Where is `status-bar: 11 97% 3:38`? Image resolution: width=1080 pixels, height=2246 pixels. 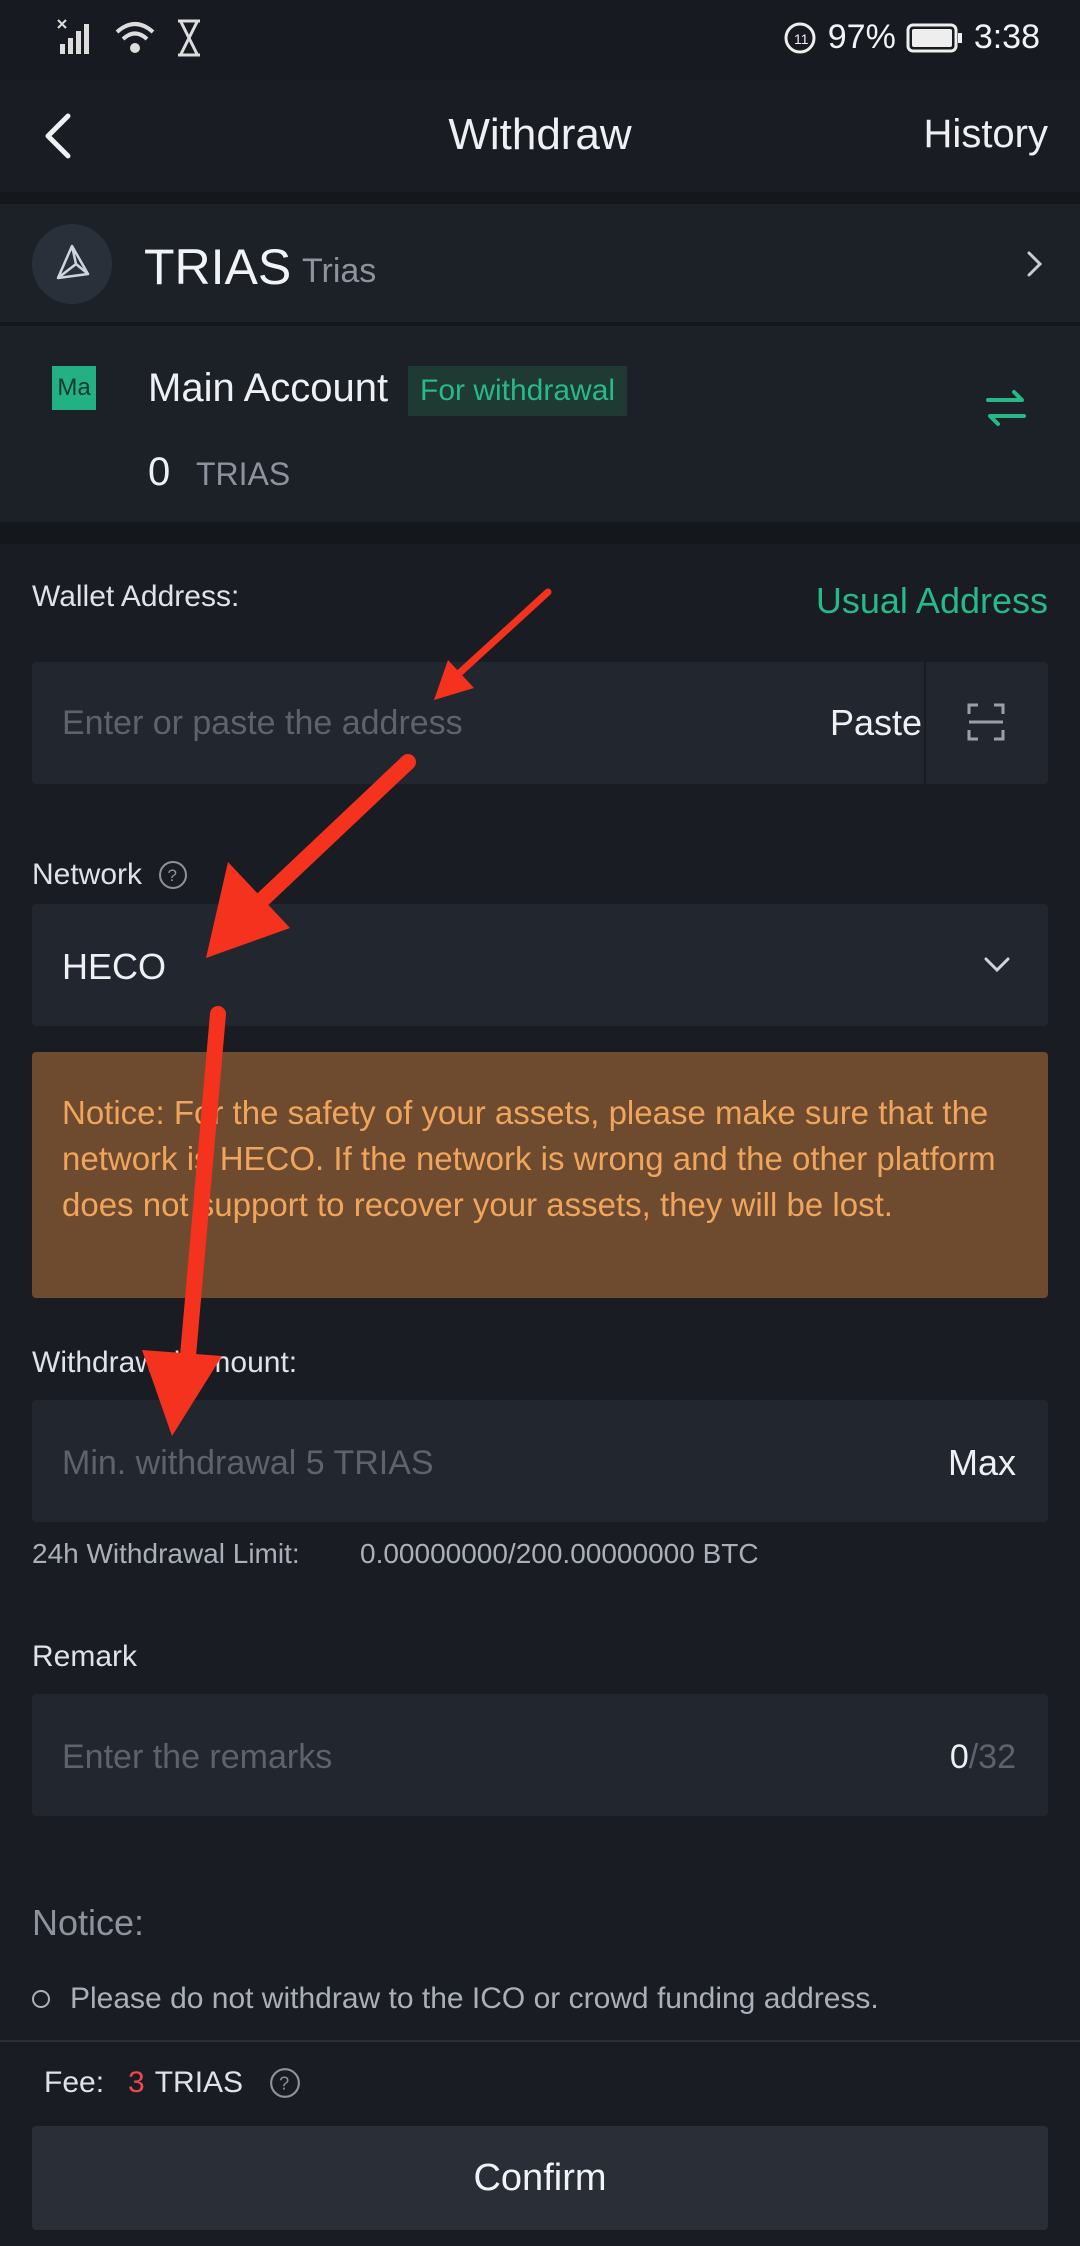 status-bar: 11 97% 3:38 is located at coordinates (540, 40).